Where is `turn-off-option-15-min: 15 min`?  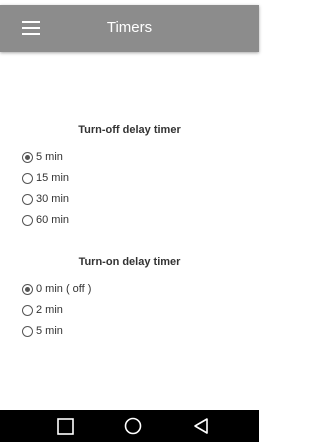 turn-off-option-15-min: 15 min is located at coordinates (45, 178).